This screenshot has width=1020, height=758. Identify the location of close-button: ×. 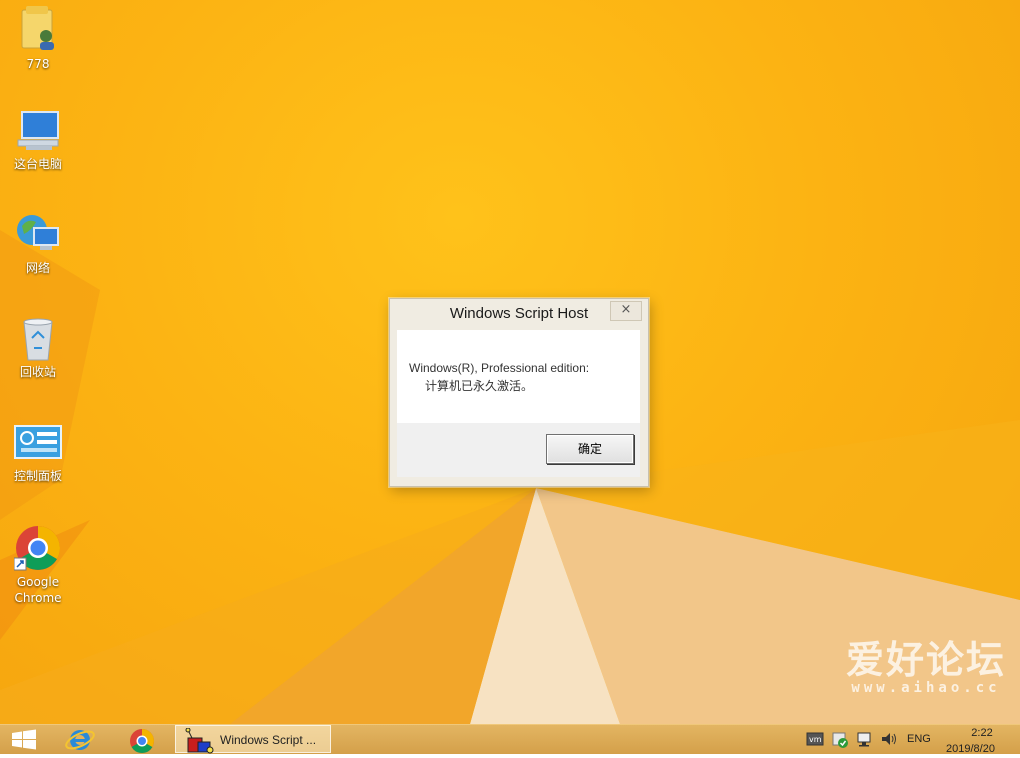
(626, 311).